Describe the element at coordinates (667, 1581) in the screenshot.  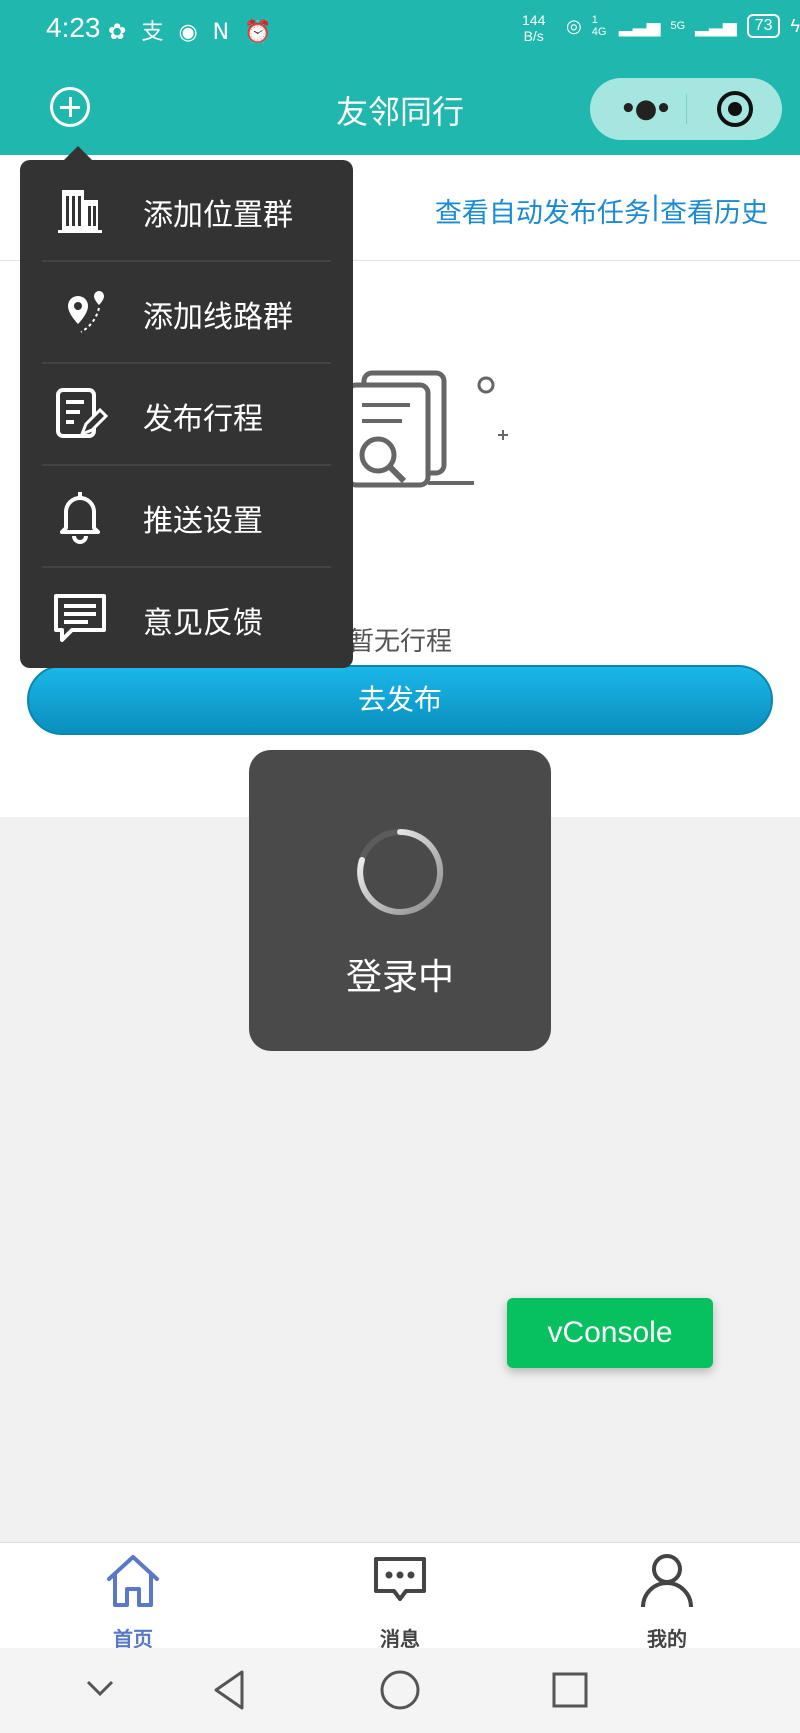
I see `user-icon` at that location.